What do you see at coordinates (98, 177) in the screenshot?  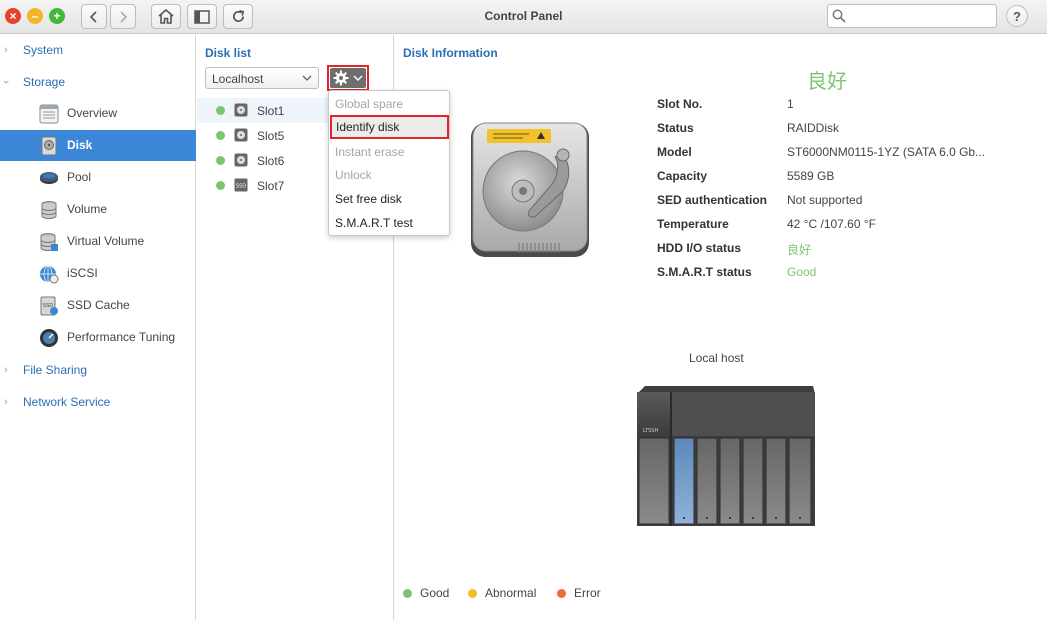 I see `sidebar-item-pool: Pool` at bounding box center [98, 177].